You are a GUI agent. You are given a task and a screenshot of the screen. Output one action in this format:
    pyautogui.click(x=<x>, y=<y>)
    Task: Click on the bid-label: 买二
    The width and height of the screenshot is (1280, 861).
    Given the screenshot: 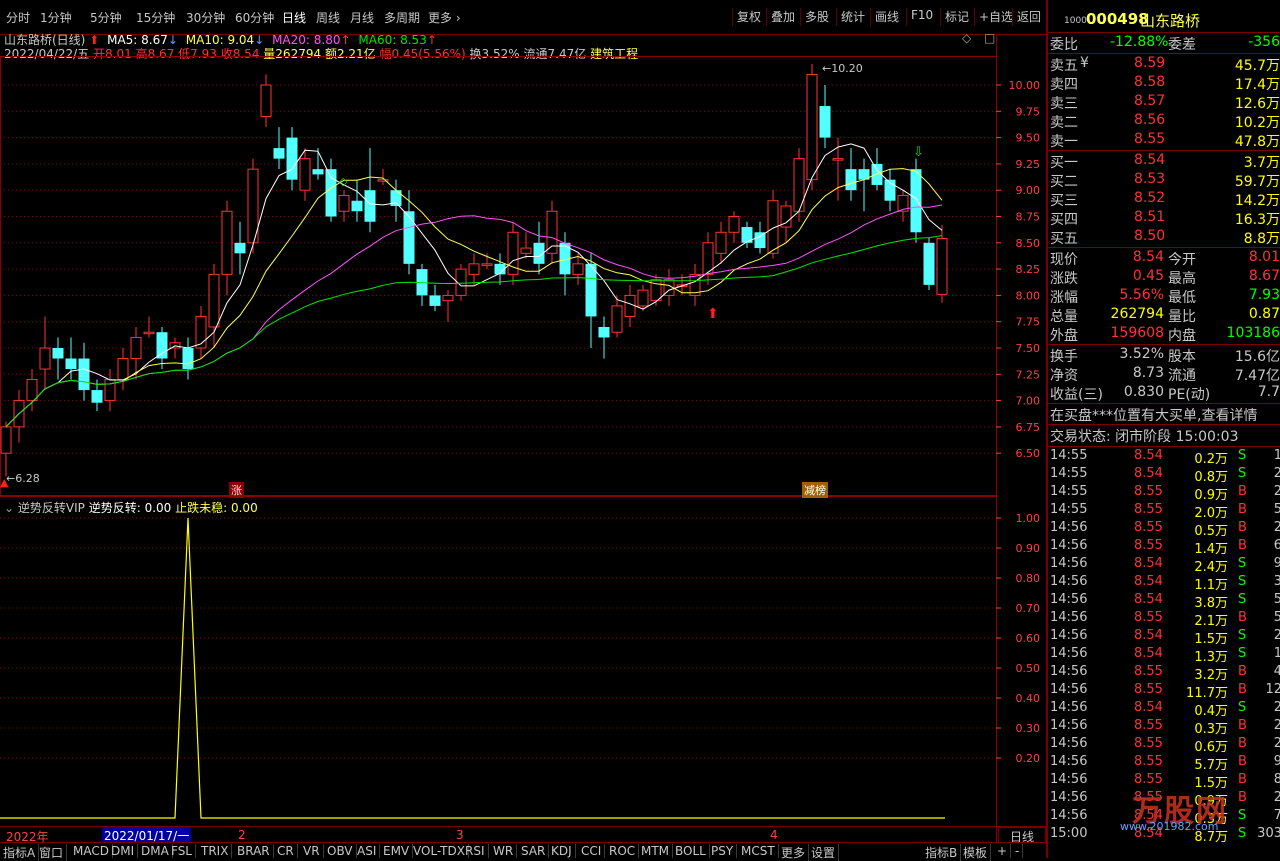 What is the action you would take?
    pyautogui.click(x=1064, y=182)
    